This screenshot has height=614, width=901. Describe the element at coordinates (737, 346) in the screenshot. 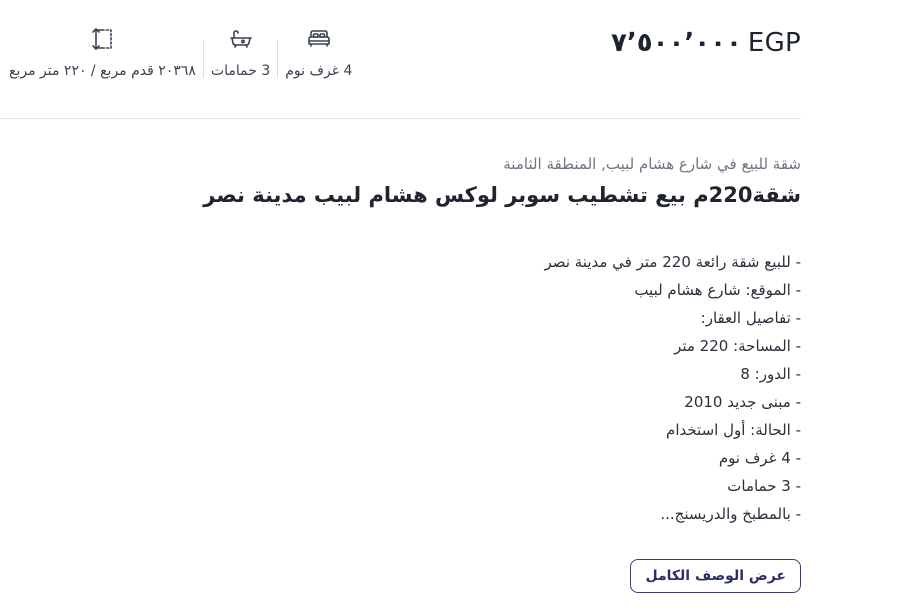

I see `description-line: - المساحة: 220 متر` at that location.